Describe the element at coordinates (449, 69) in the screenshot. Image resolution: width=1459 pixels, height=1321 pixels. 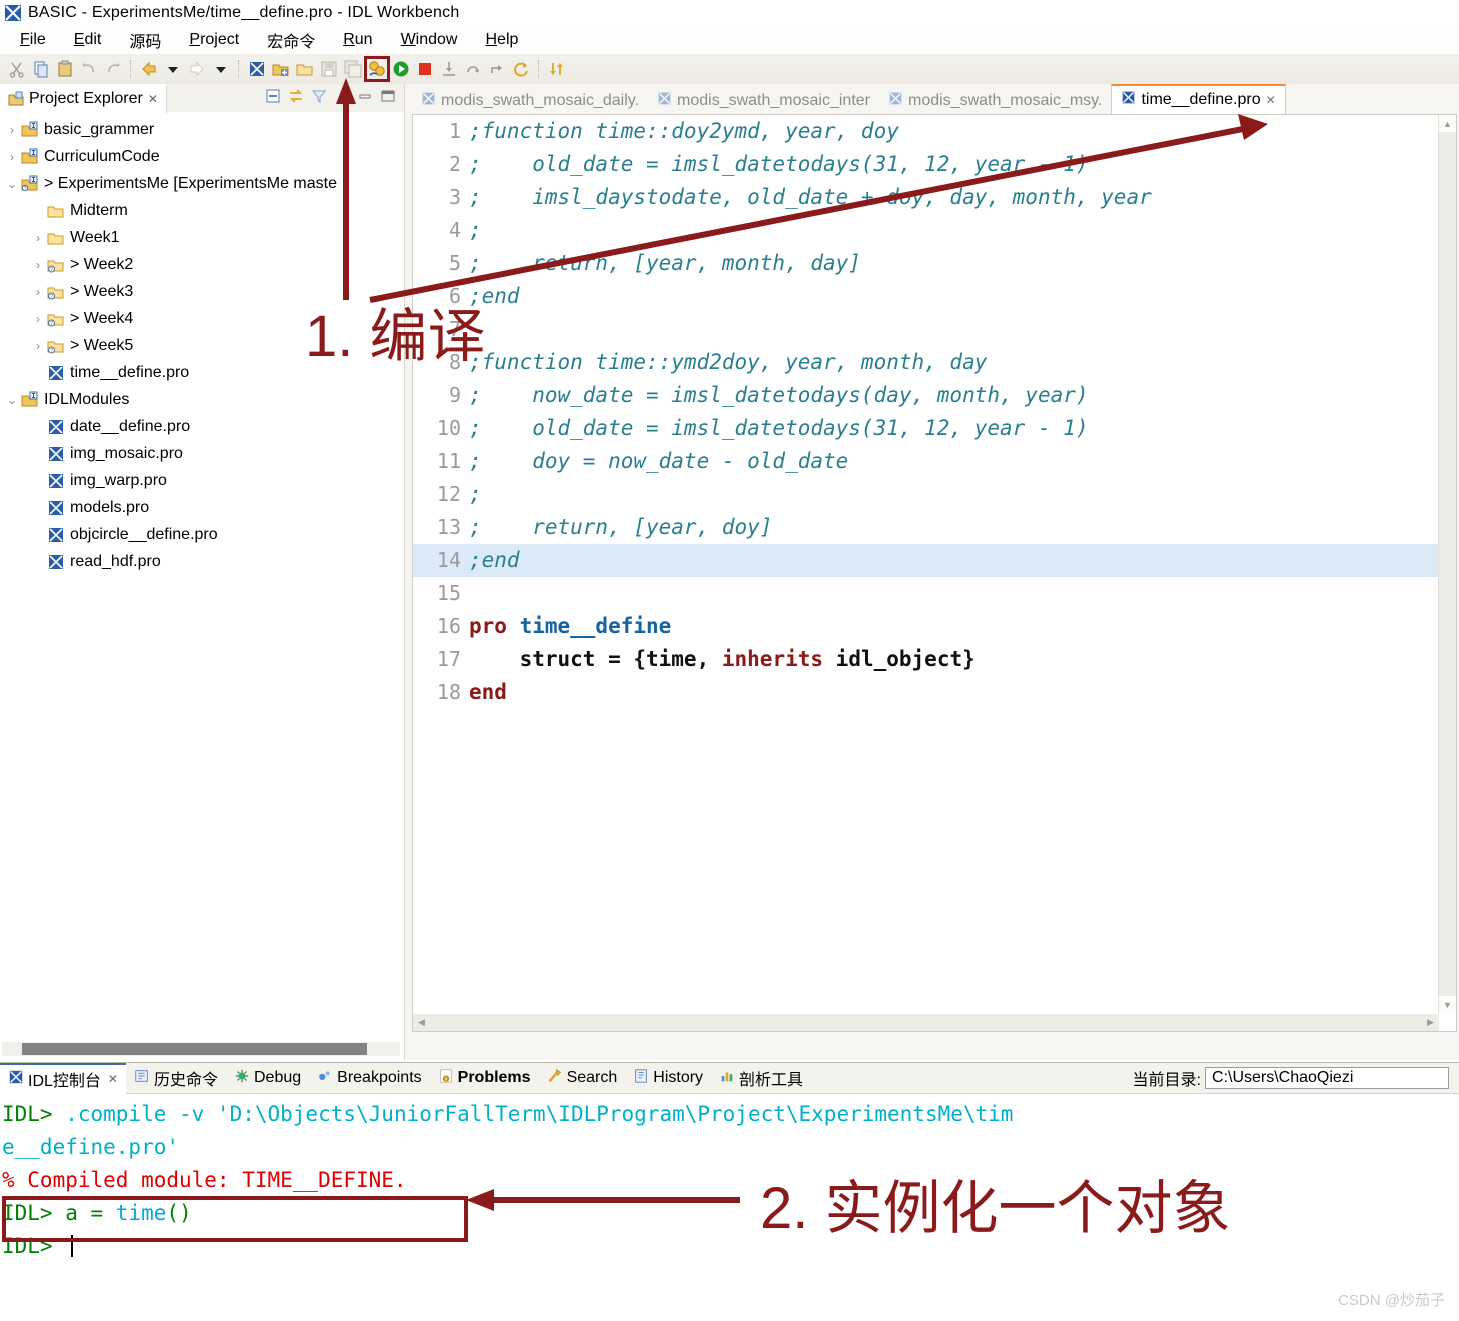
I see `step-into-icon` at that location.